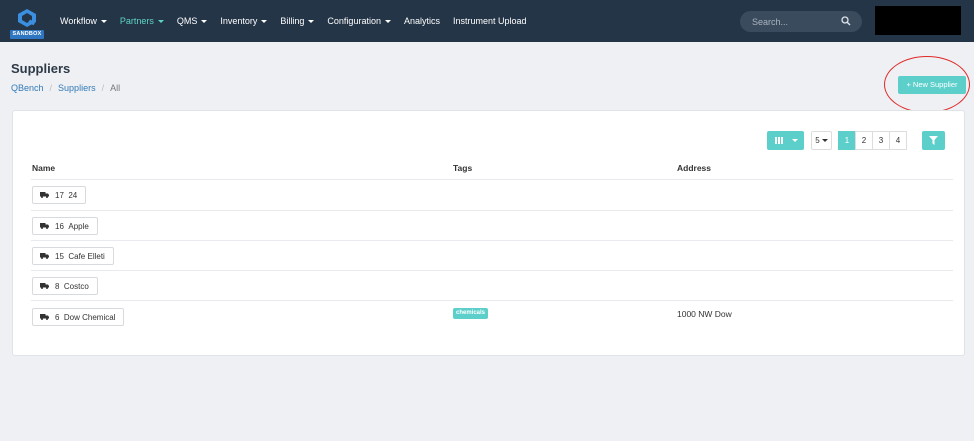  I want to click on page-3-button: 3, so click(881, 140).